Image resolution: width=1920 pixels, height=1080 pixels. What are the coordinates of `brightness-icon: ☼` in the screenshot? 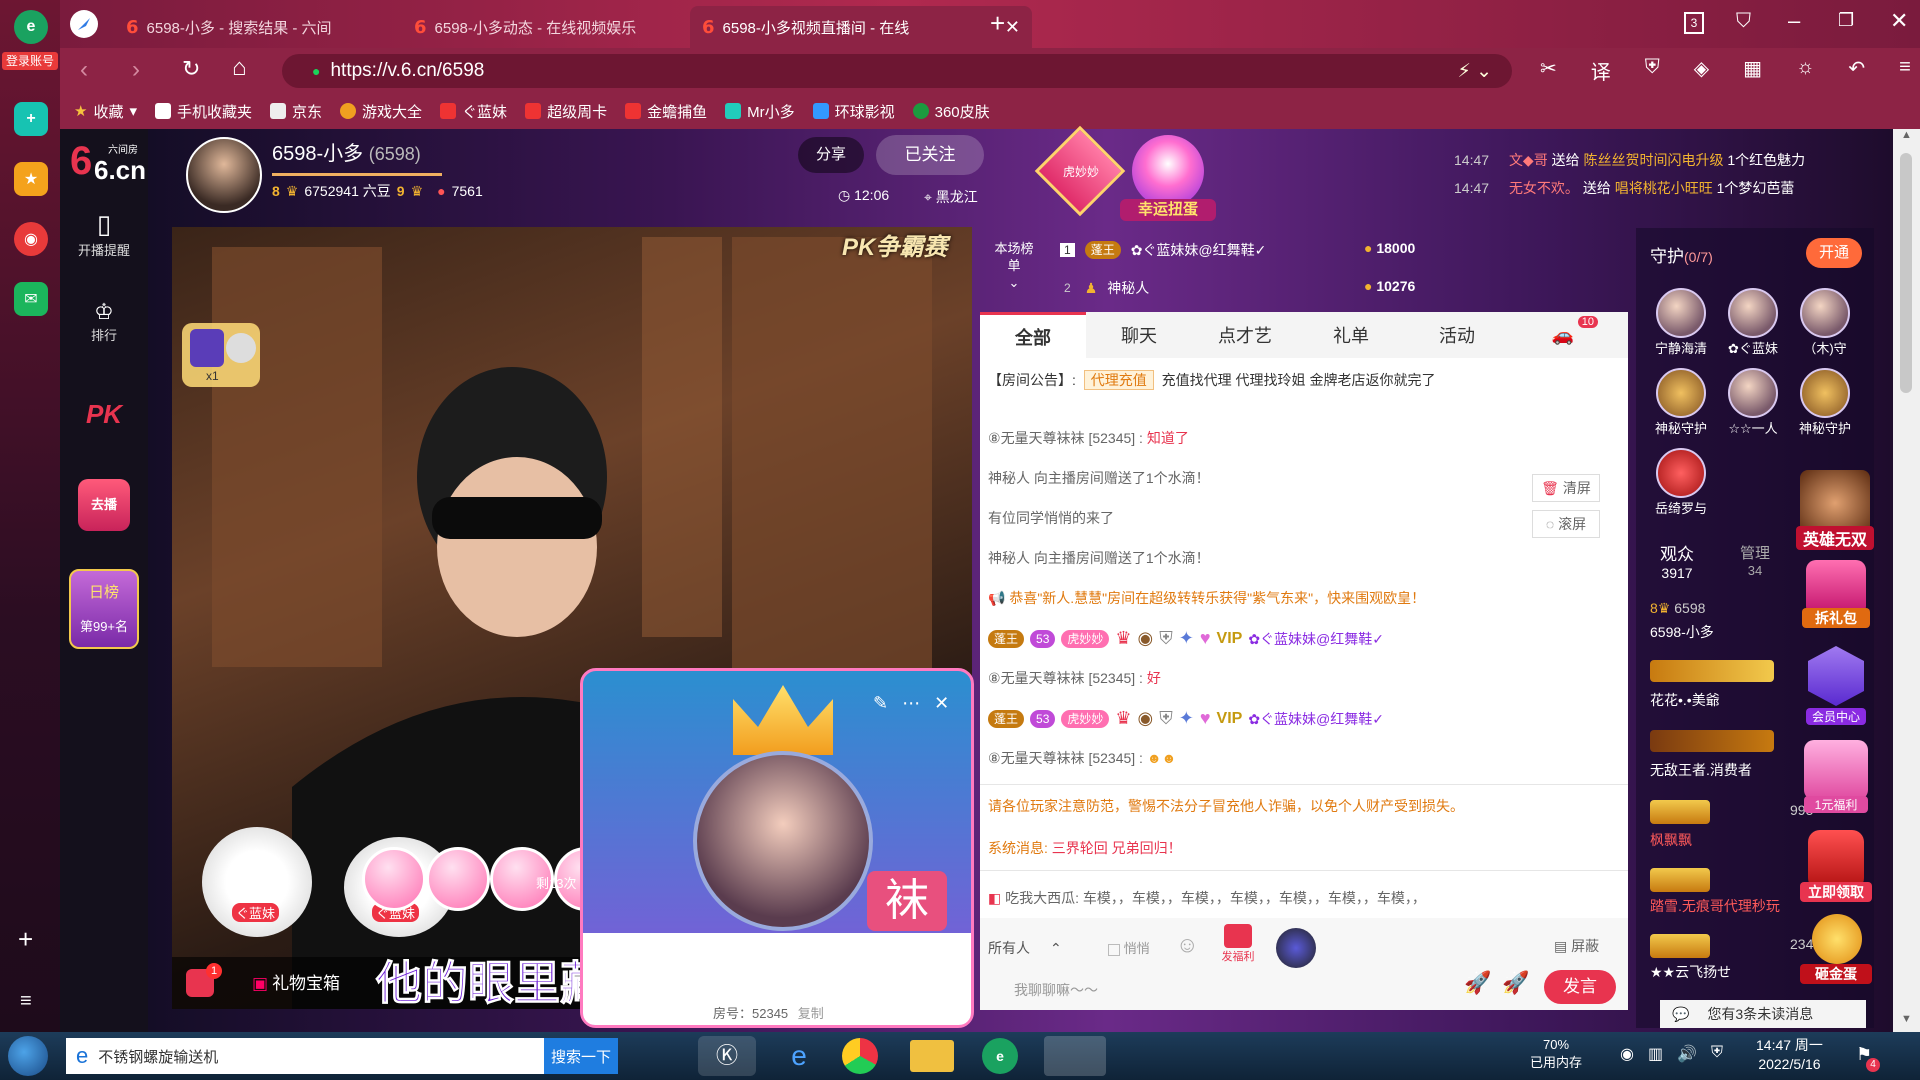 It's located at (1805, 70).